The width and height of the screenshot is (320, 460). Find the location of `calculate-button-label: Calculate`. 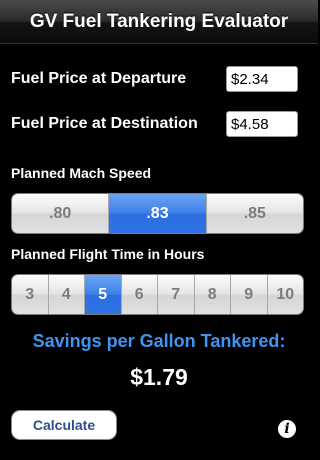

calculate-button-label: Calculate is located at coordinates (64, 425).